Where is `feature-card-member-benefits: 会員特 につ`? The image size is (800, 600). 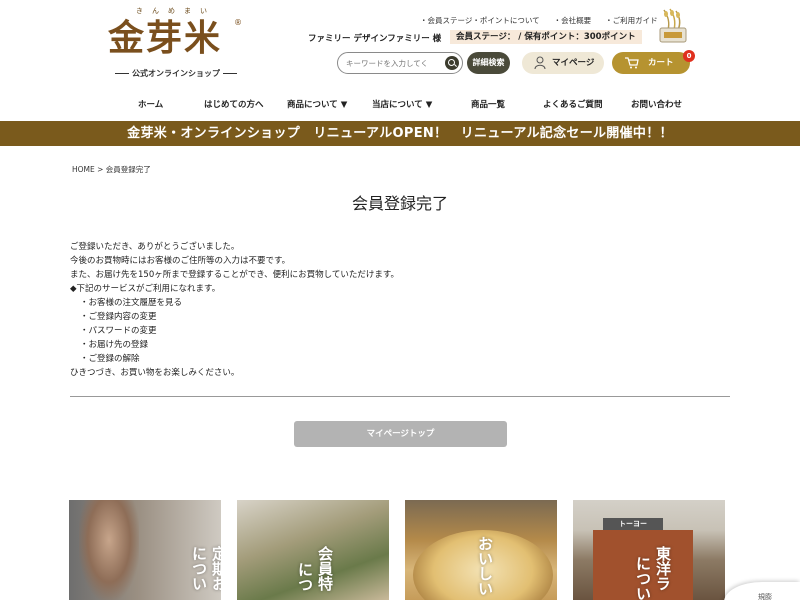
feature-card-member-benefits: 会員特 につ is located at coordinates (313, 550).